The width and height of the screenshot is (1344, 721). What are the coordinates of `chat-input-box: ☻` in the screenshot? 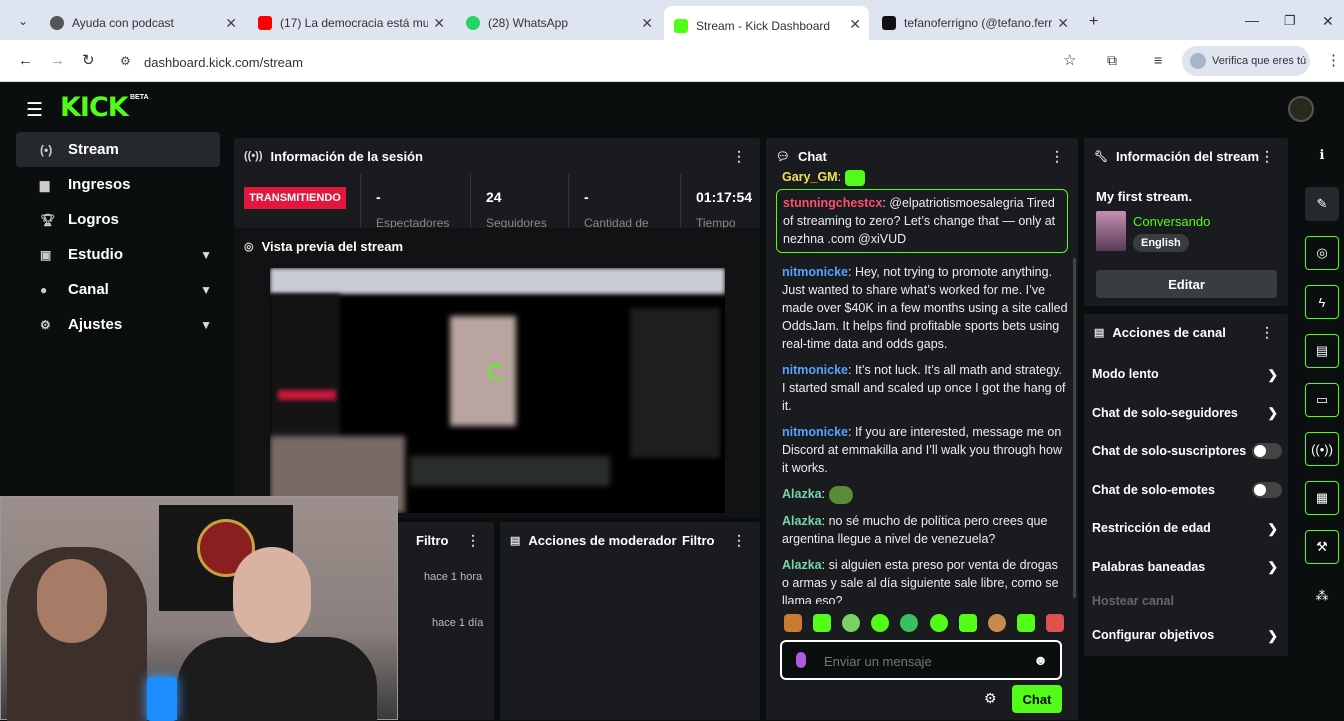 It's located at (921, 660).